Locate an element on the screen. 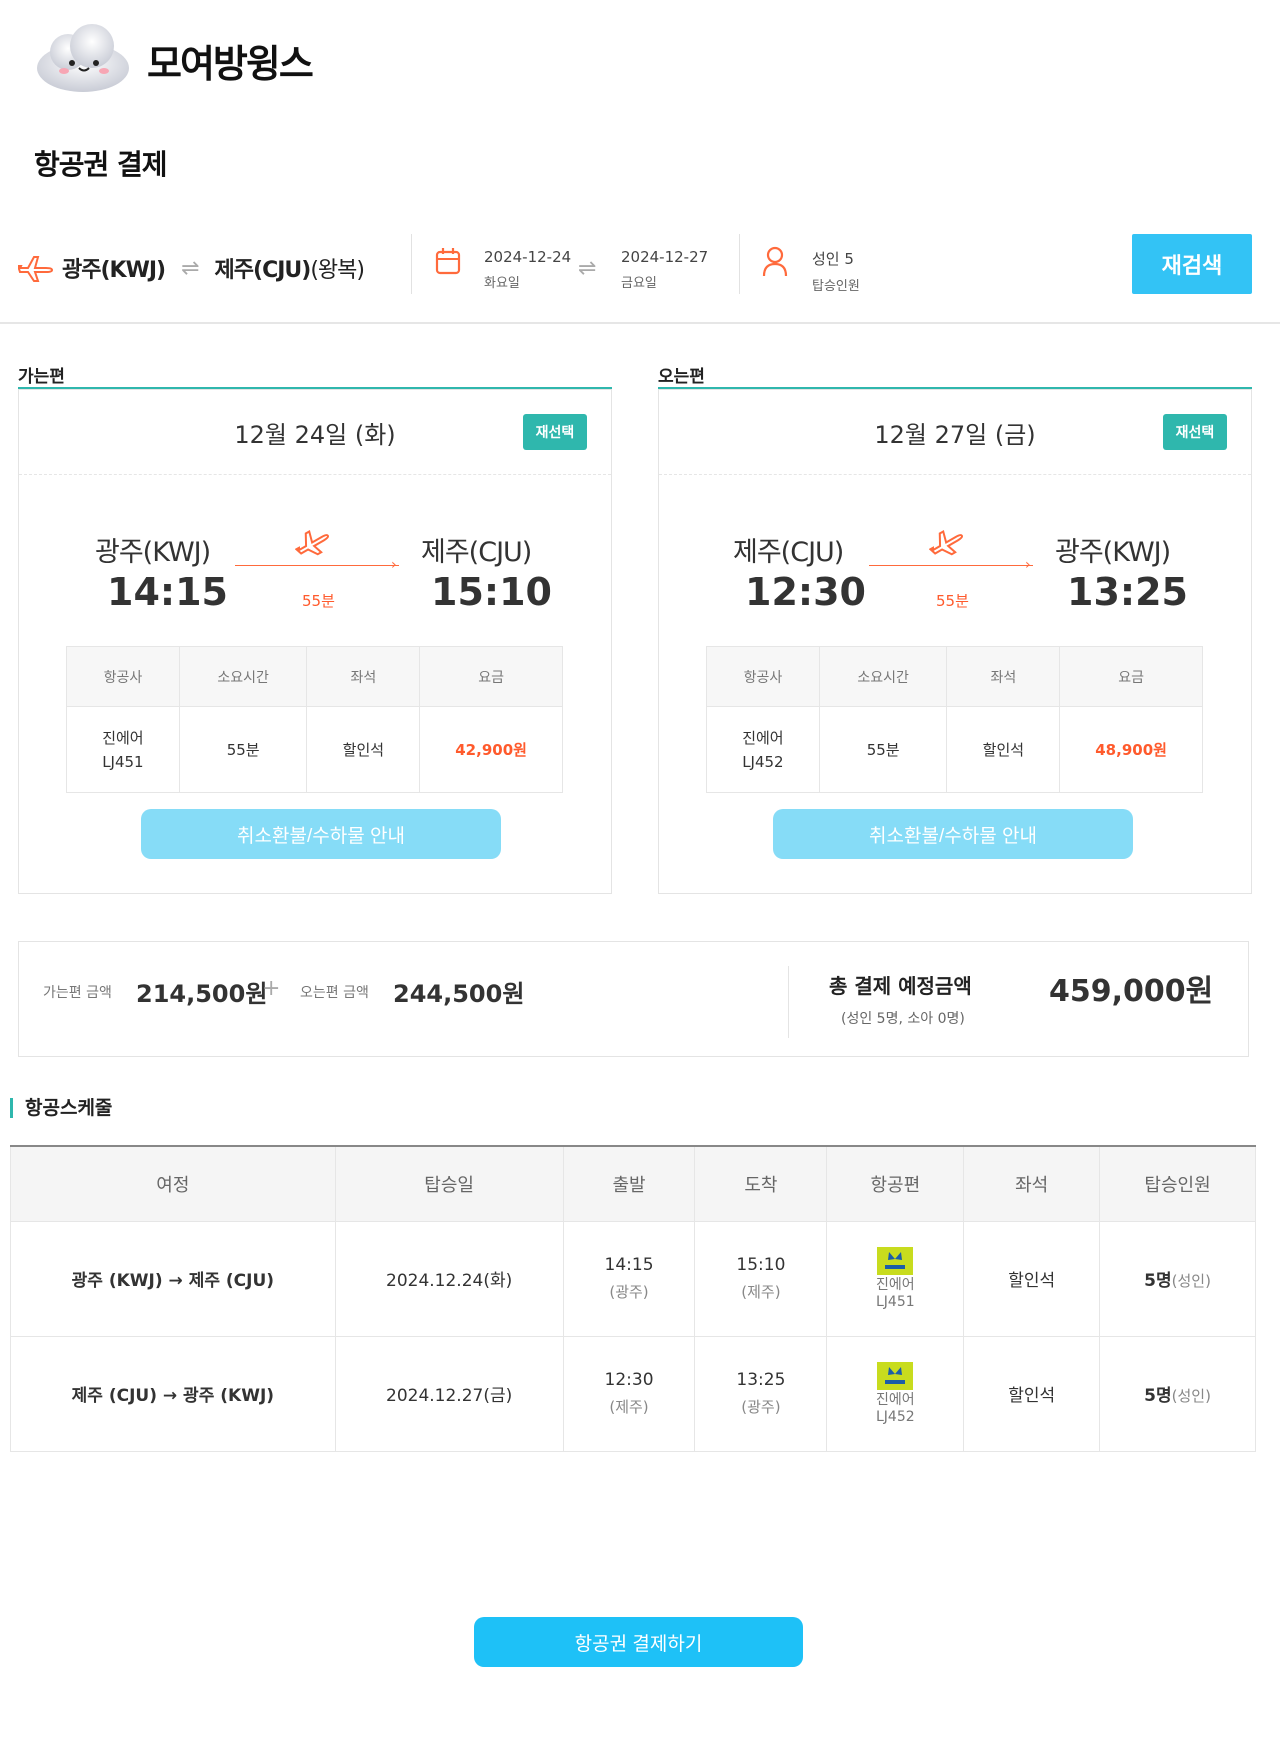 The width and height of the screenshot is (1280, 1739). origin-text: 광주(KWJ) is located at coordinates (114, 270).